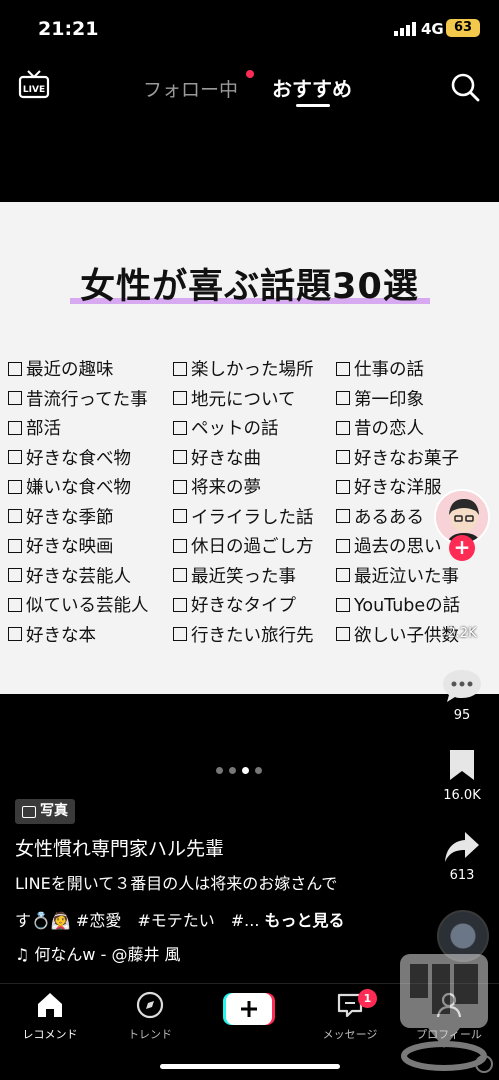  I want to click on tab-for-you: おすすめ, so click(312, 87).